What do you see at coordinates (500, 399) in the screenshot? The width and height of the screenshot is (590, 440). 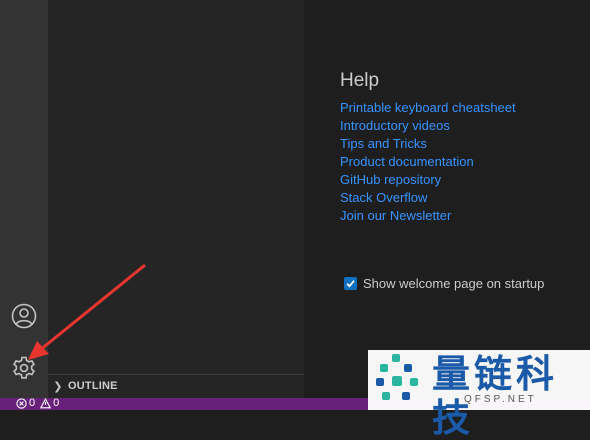 I see `watermark-url: QFSP.NET` at bounding box center [500, 399].